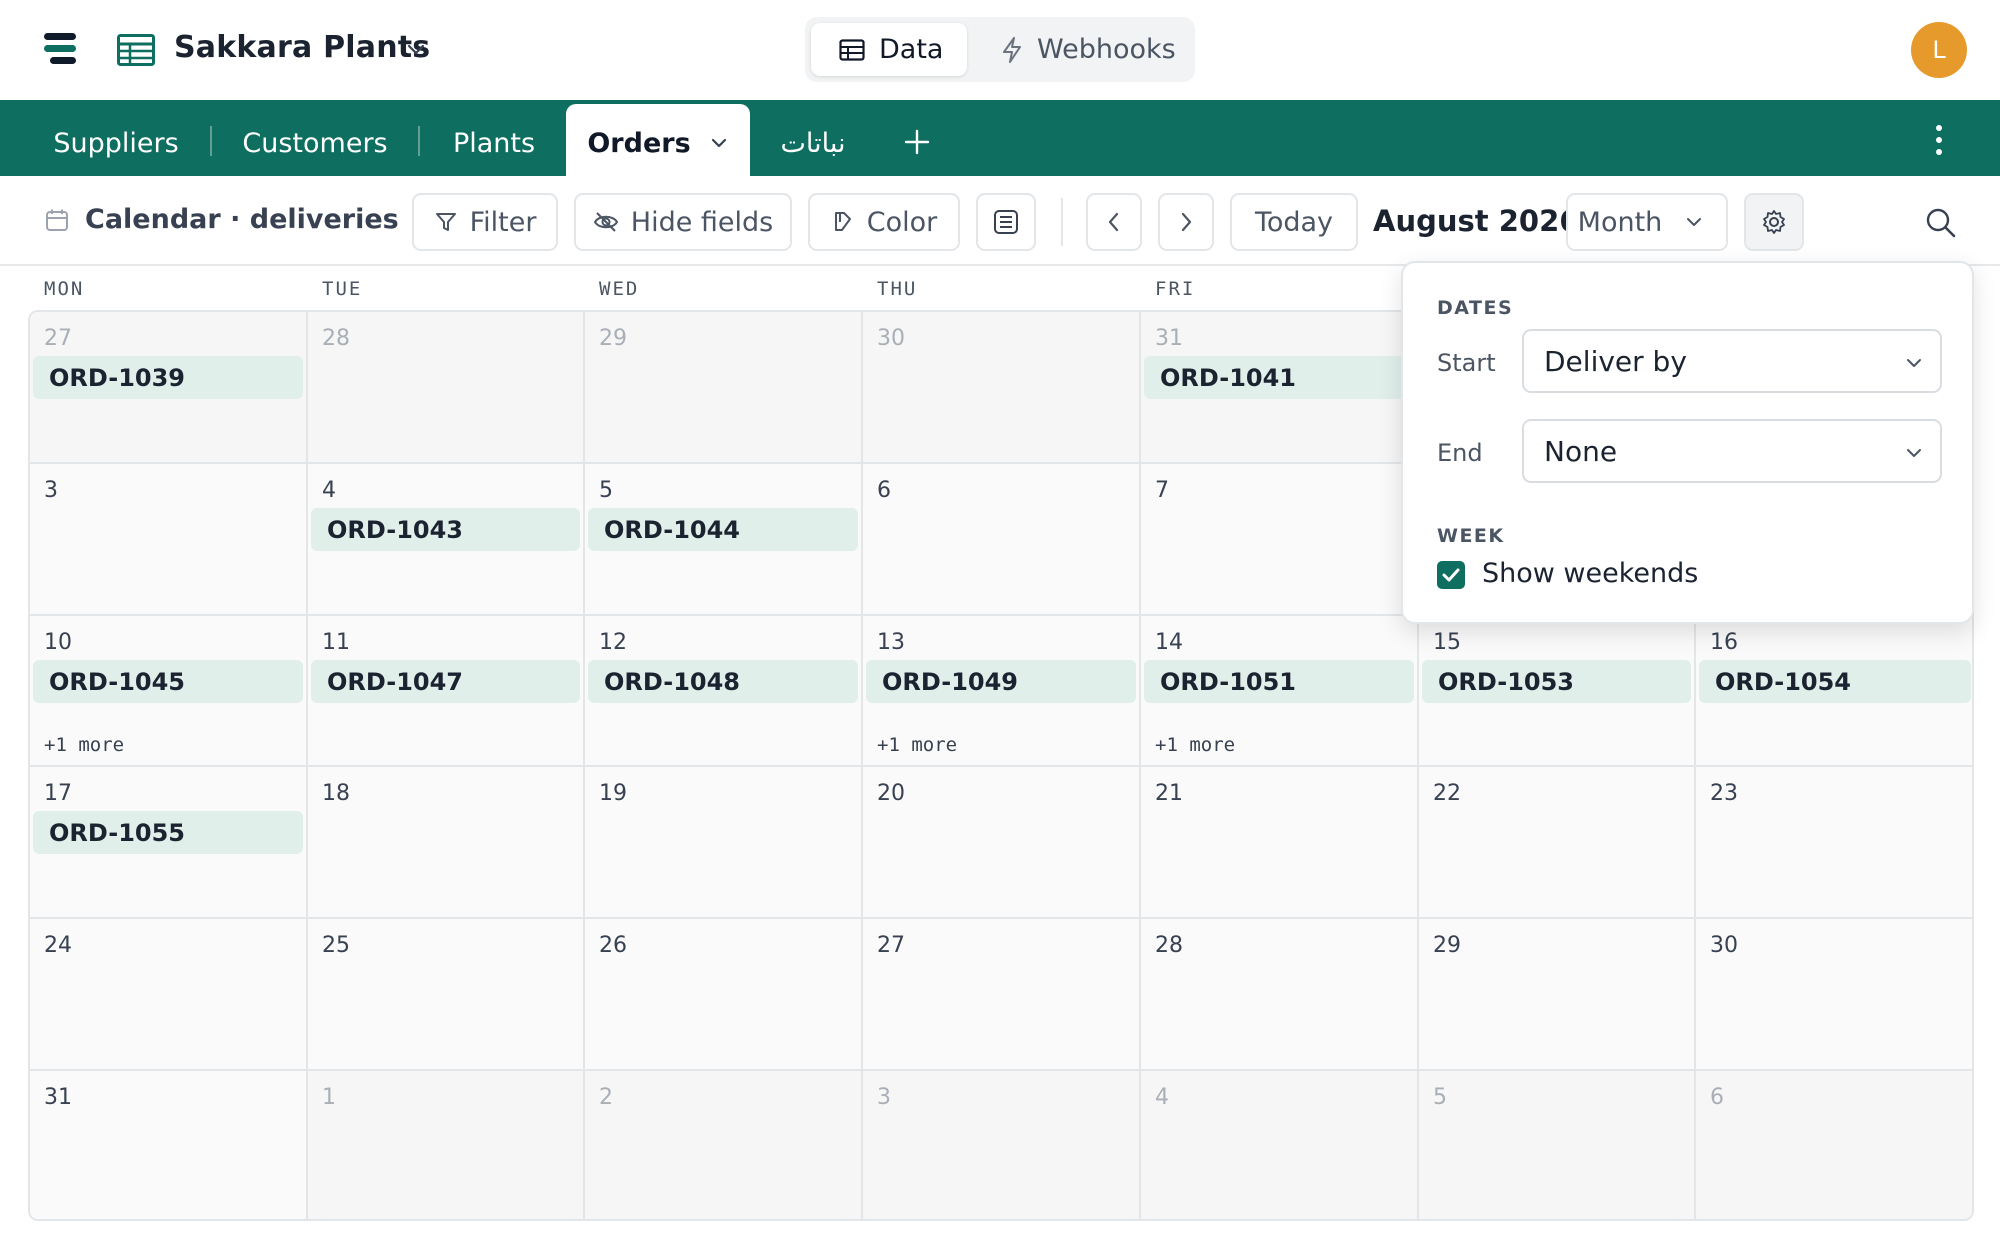  Describe the element at coordinates (1294, 222) in the screenshot. I see `today-button: Today` at that location.